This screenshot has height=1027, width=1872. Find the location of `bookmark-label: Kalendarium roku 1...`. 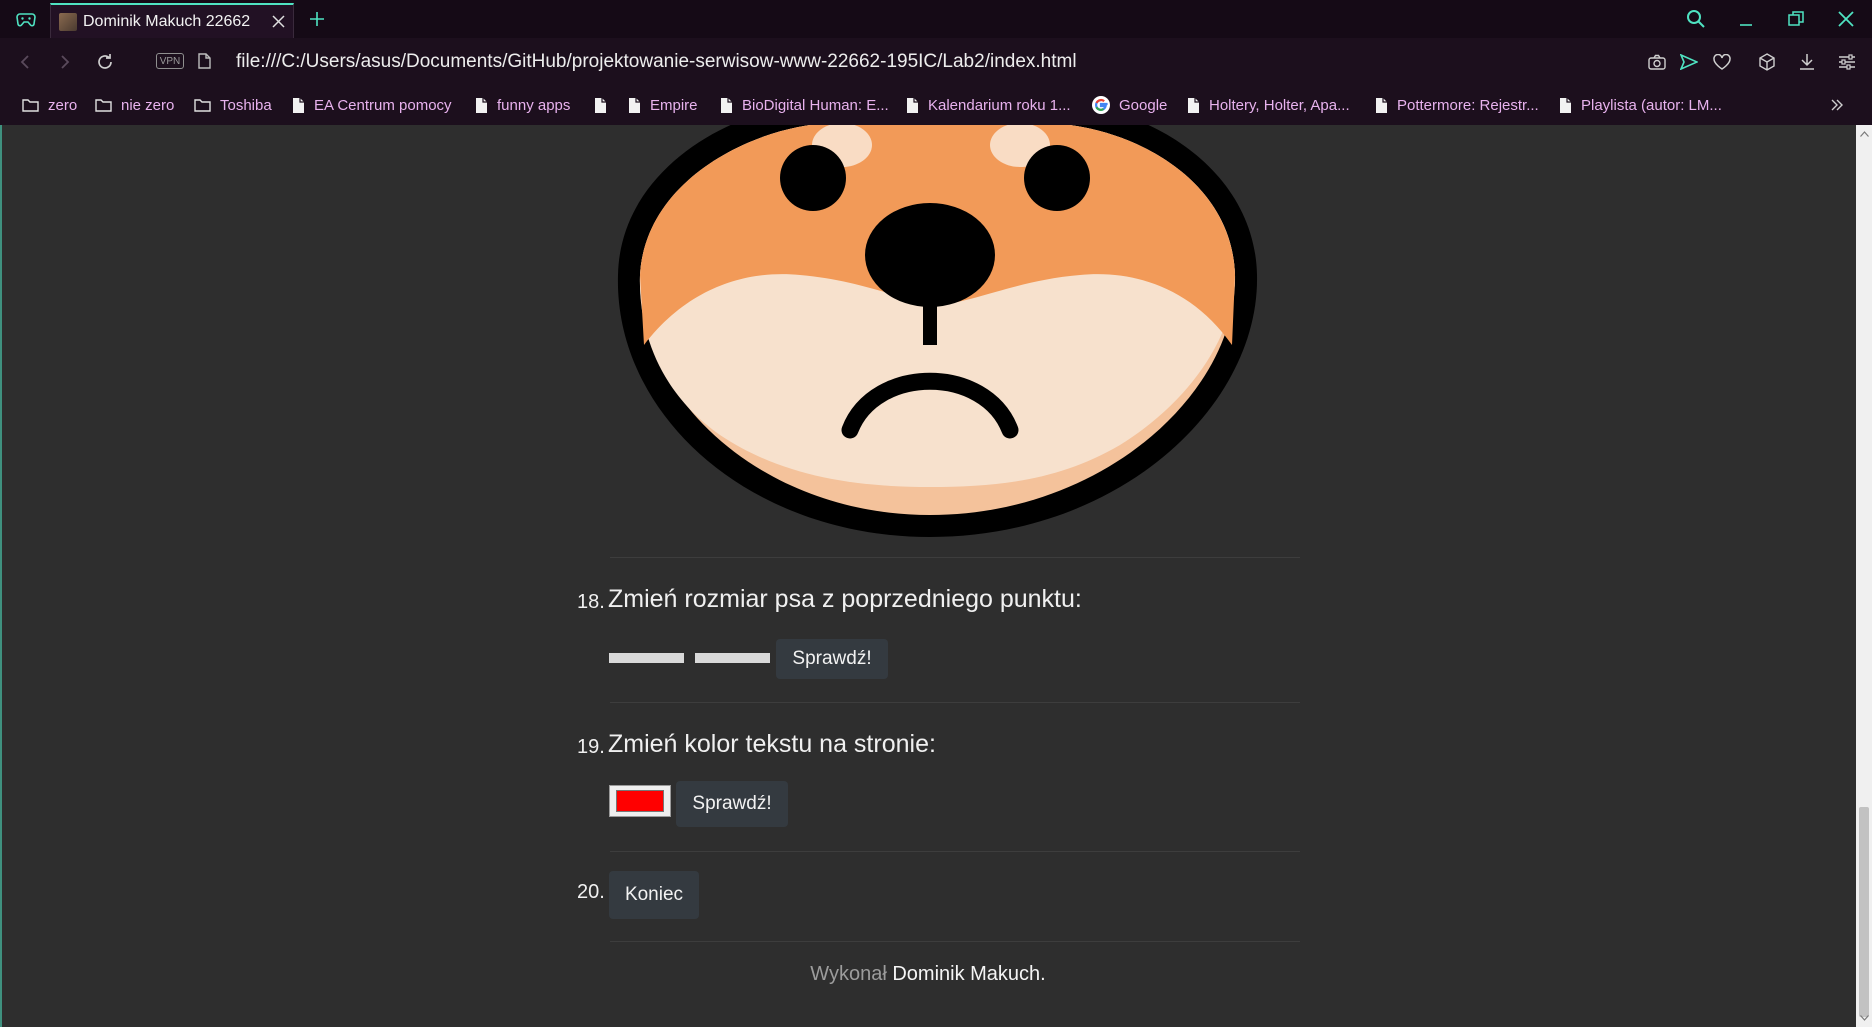

bookmark-label: Kalendarium roku 1... is located at coordinates (999, 105).